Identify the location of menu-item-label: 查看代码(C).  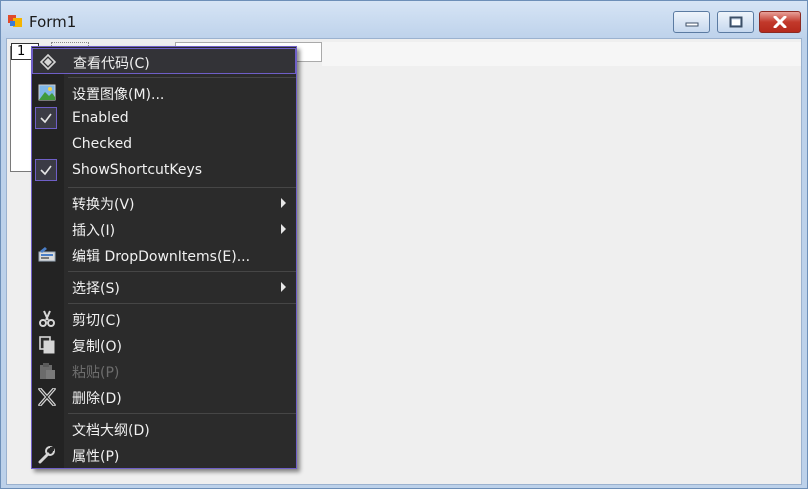
(111, 64).